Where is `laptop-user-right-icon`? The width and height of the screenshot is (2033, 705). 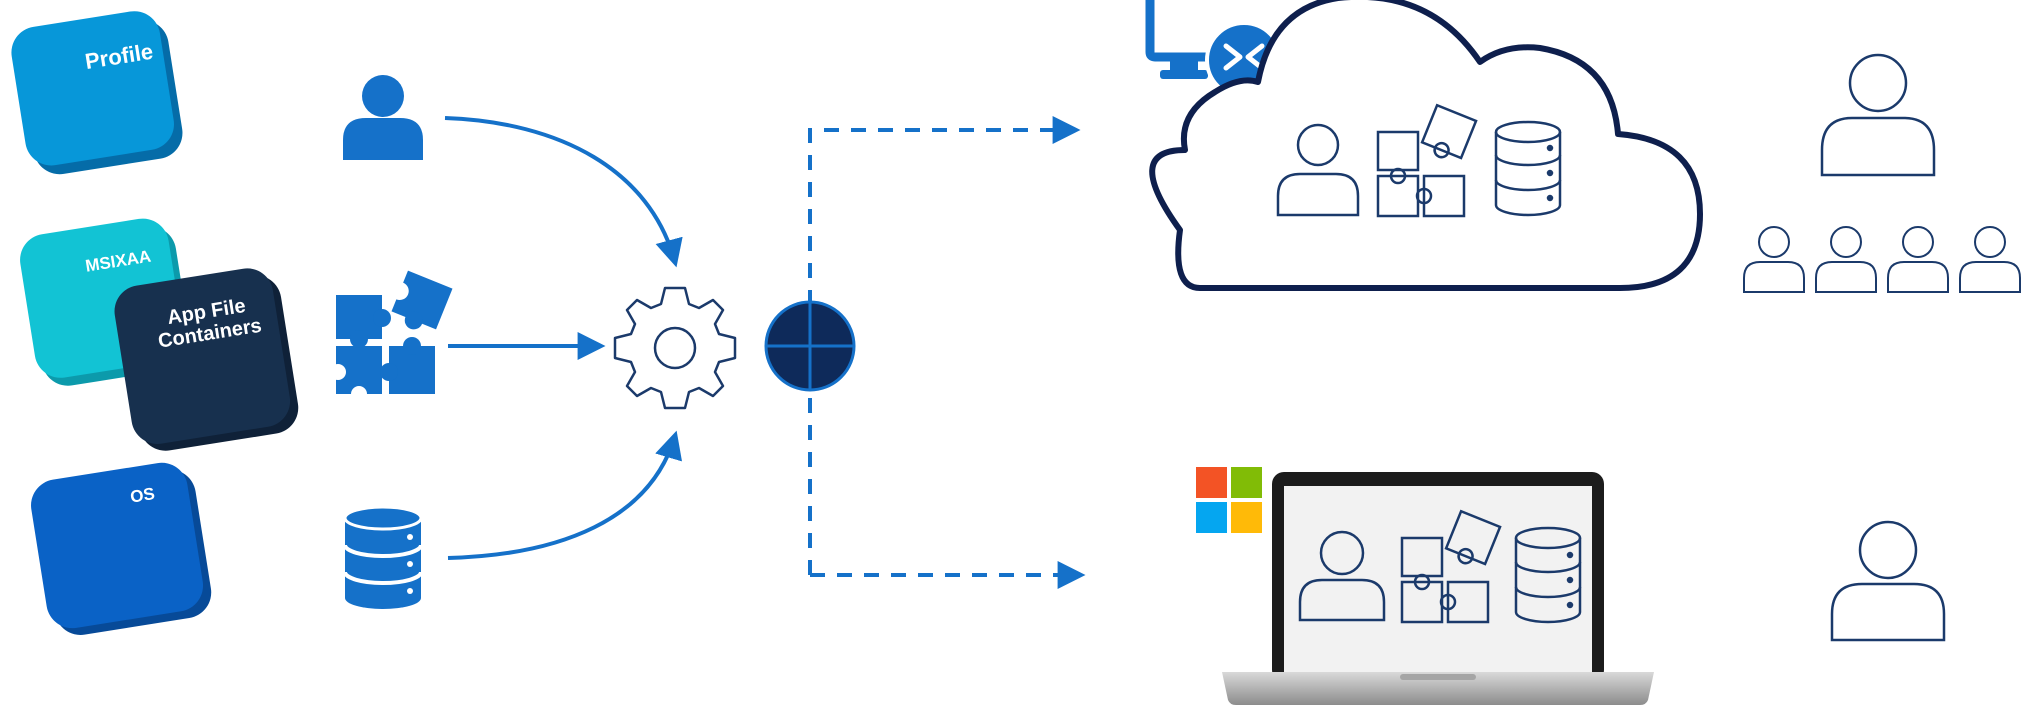 laptop-user-right-icon is located at coordinates (1888, 581).